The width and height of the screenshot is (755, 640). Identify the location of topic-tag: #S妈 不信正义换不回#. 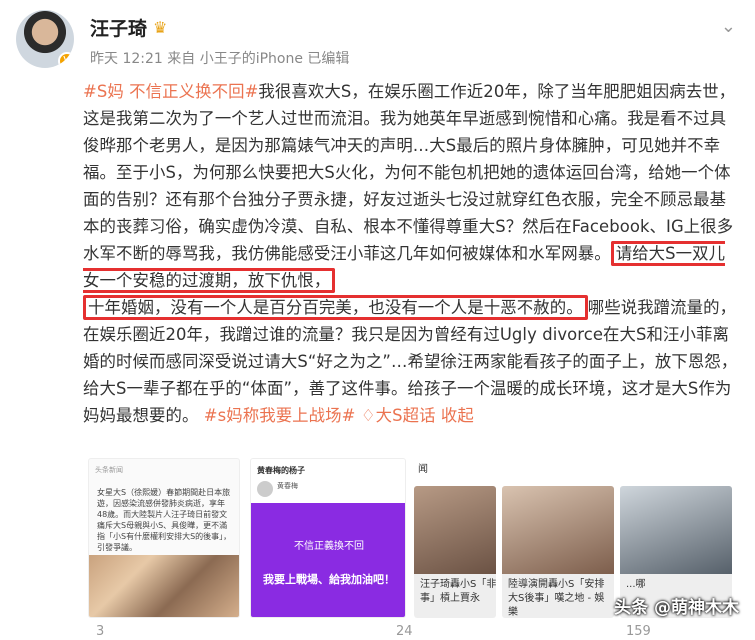
(170, 91).